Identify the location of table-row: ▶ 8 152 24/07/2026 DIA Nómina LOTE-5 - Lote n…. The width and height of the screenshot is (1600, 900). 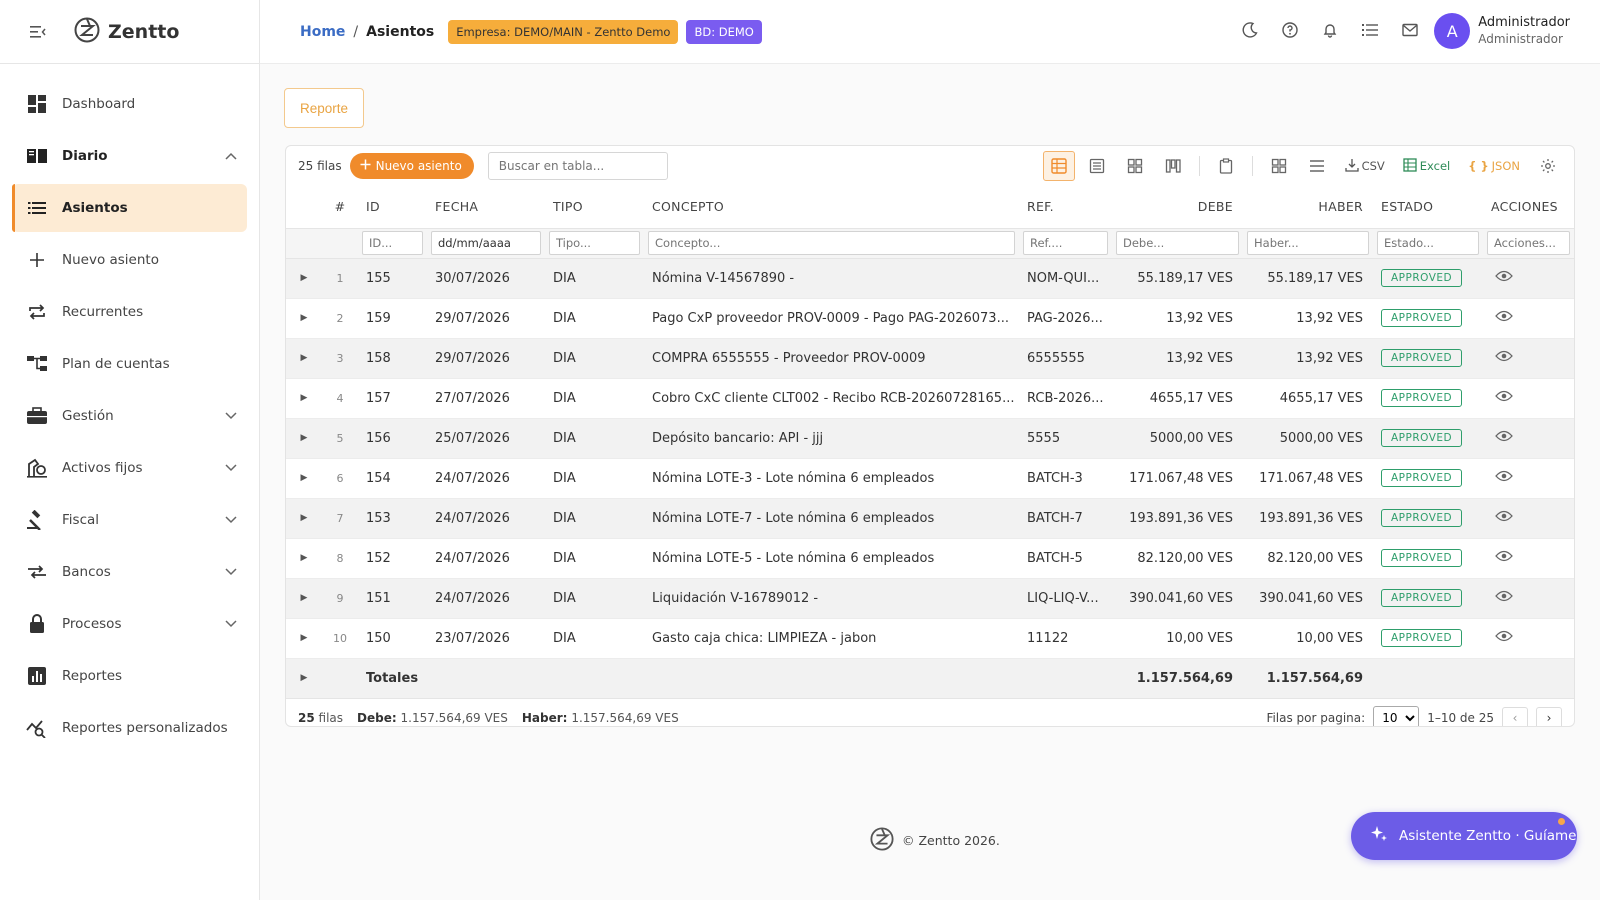
(930, 558).